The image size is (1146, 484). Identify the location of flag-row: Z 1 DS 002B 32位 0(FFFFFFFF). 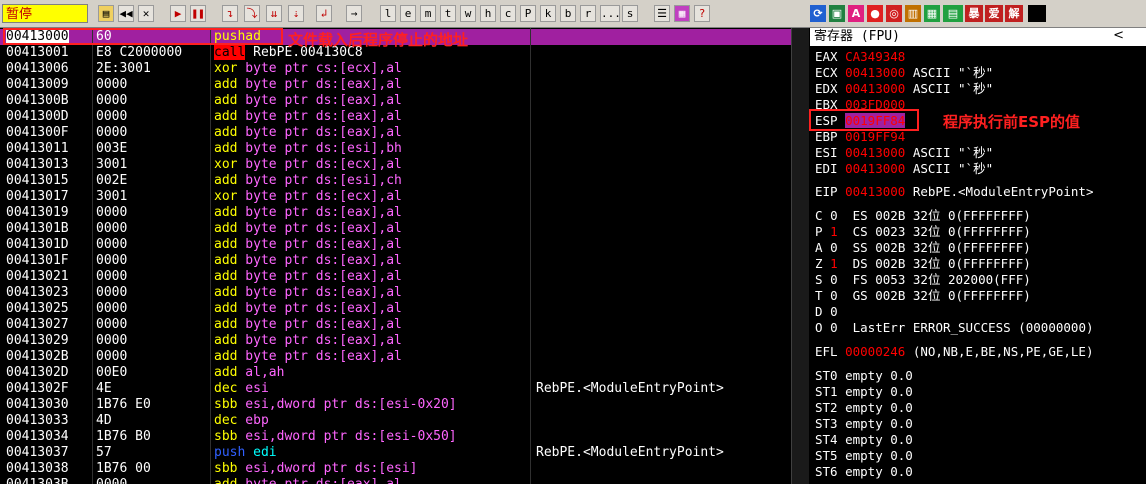
(923, 264).